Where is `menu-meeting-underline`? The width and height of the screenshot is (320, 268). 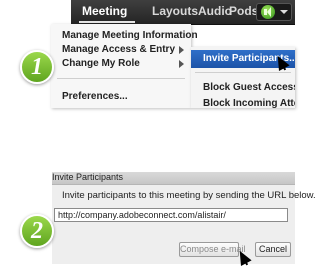 menu-meeting-underline is located at coordinates (107, 22).